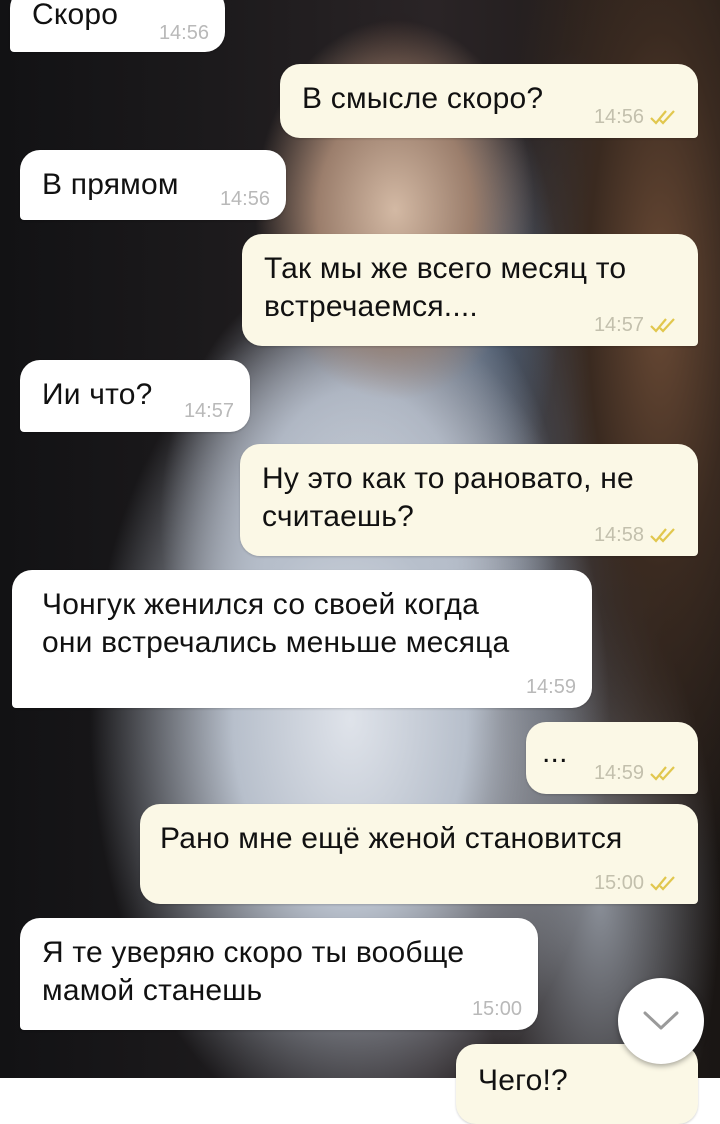 Image resolution: width=720 pixels, height=1124 pixels. I want to click on message-text: Ии что?, so click(97, 394).